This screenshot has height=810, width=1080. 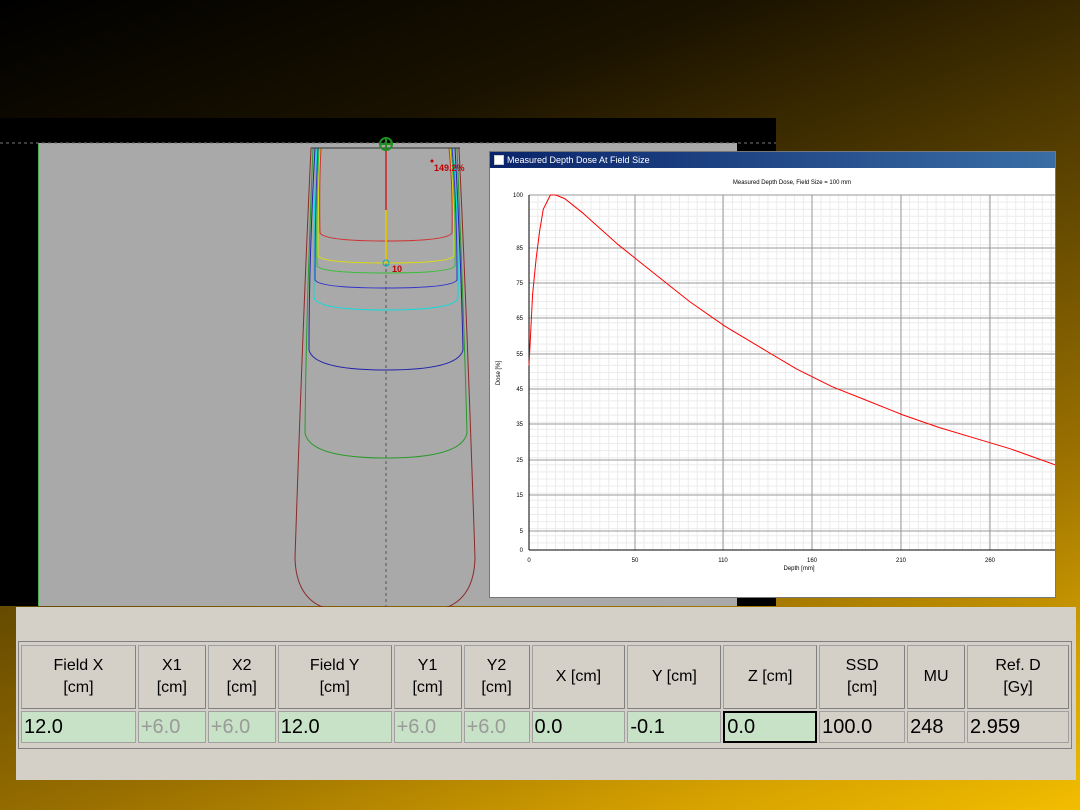 I want to click on y-tick-label: 0, so click(x=522, y=551).